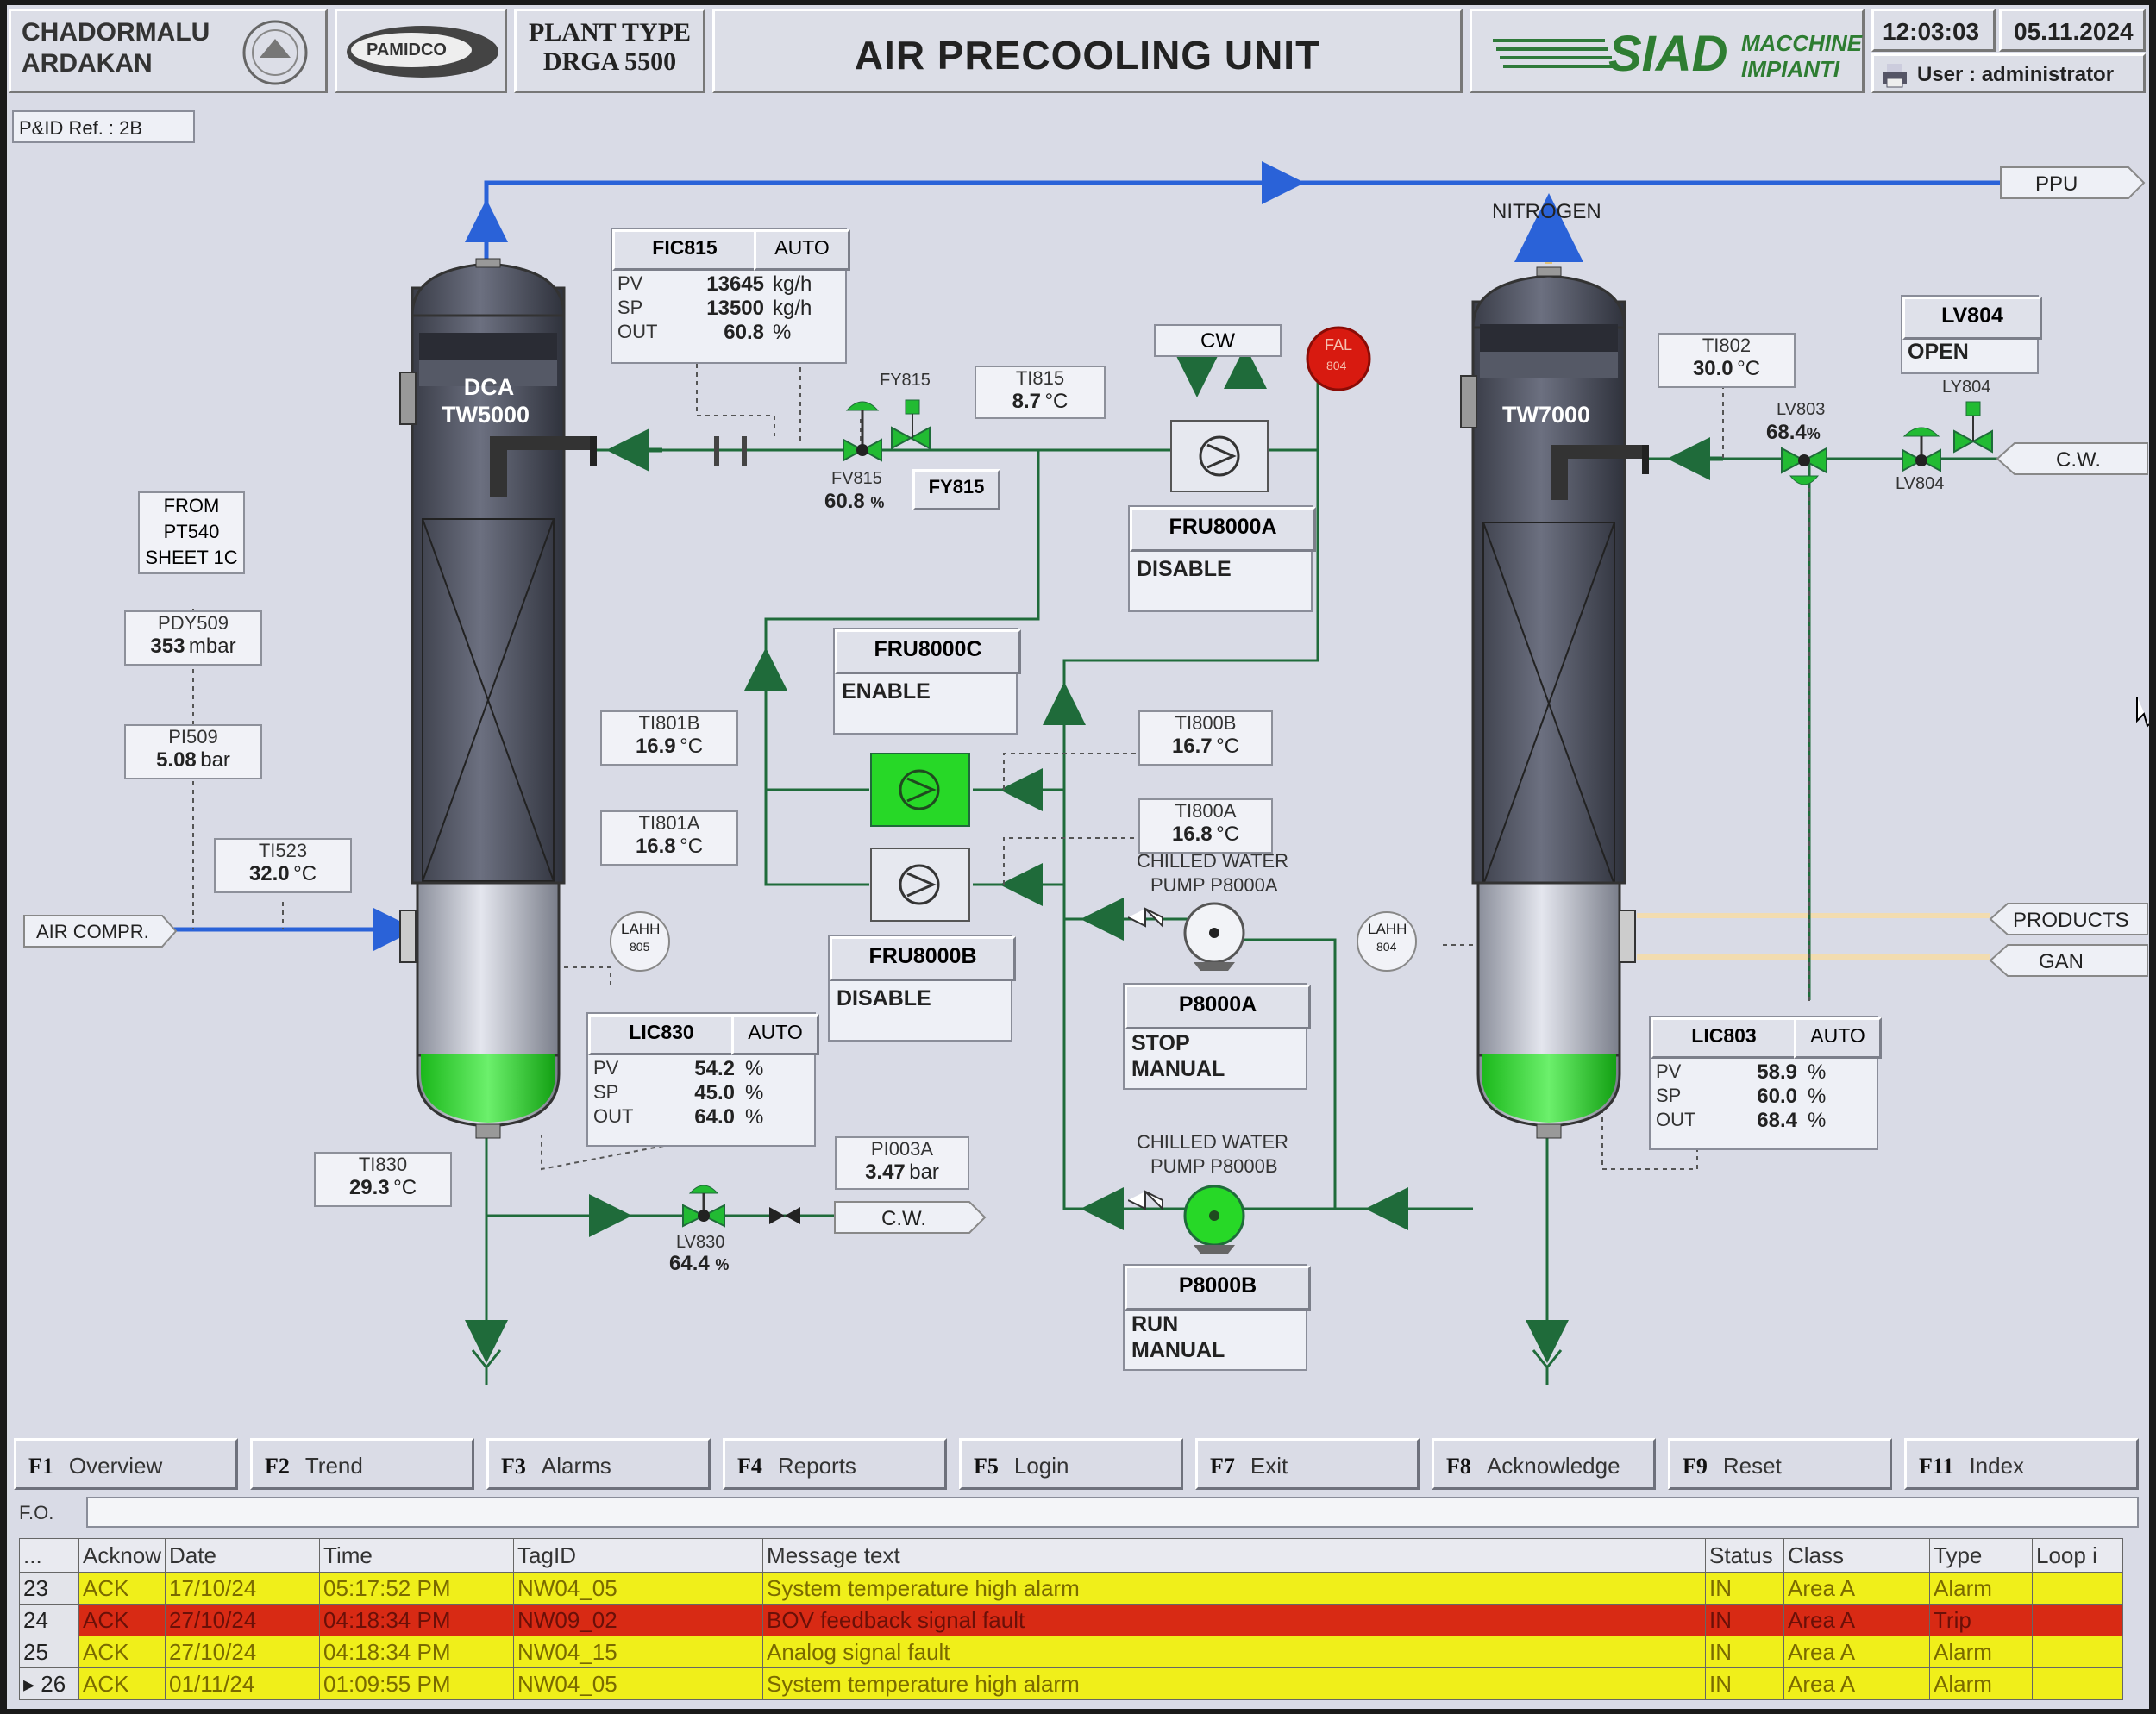  What do you see at coordinates (122, 1555) in the screenshot?
I see `col-ack: Acknow` at bounding box center [122, 1555].